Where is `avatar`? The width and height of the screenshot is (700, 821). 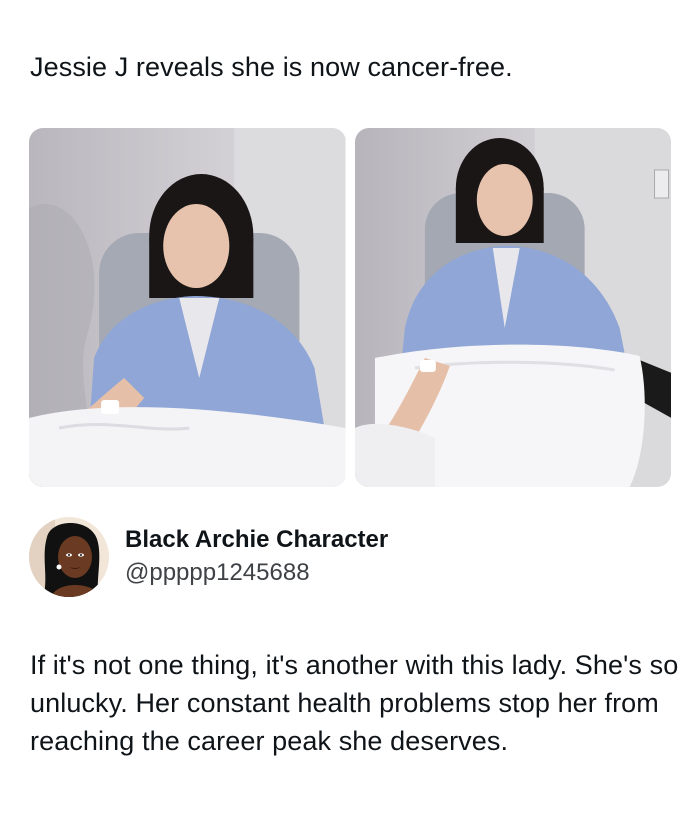 avatar is located at coordinates (69, 557).